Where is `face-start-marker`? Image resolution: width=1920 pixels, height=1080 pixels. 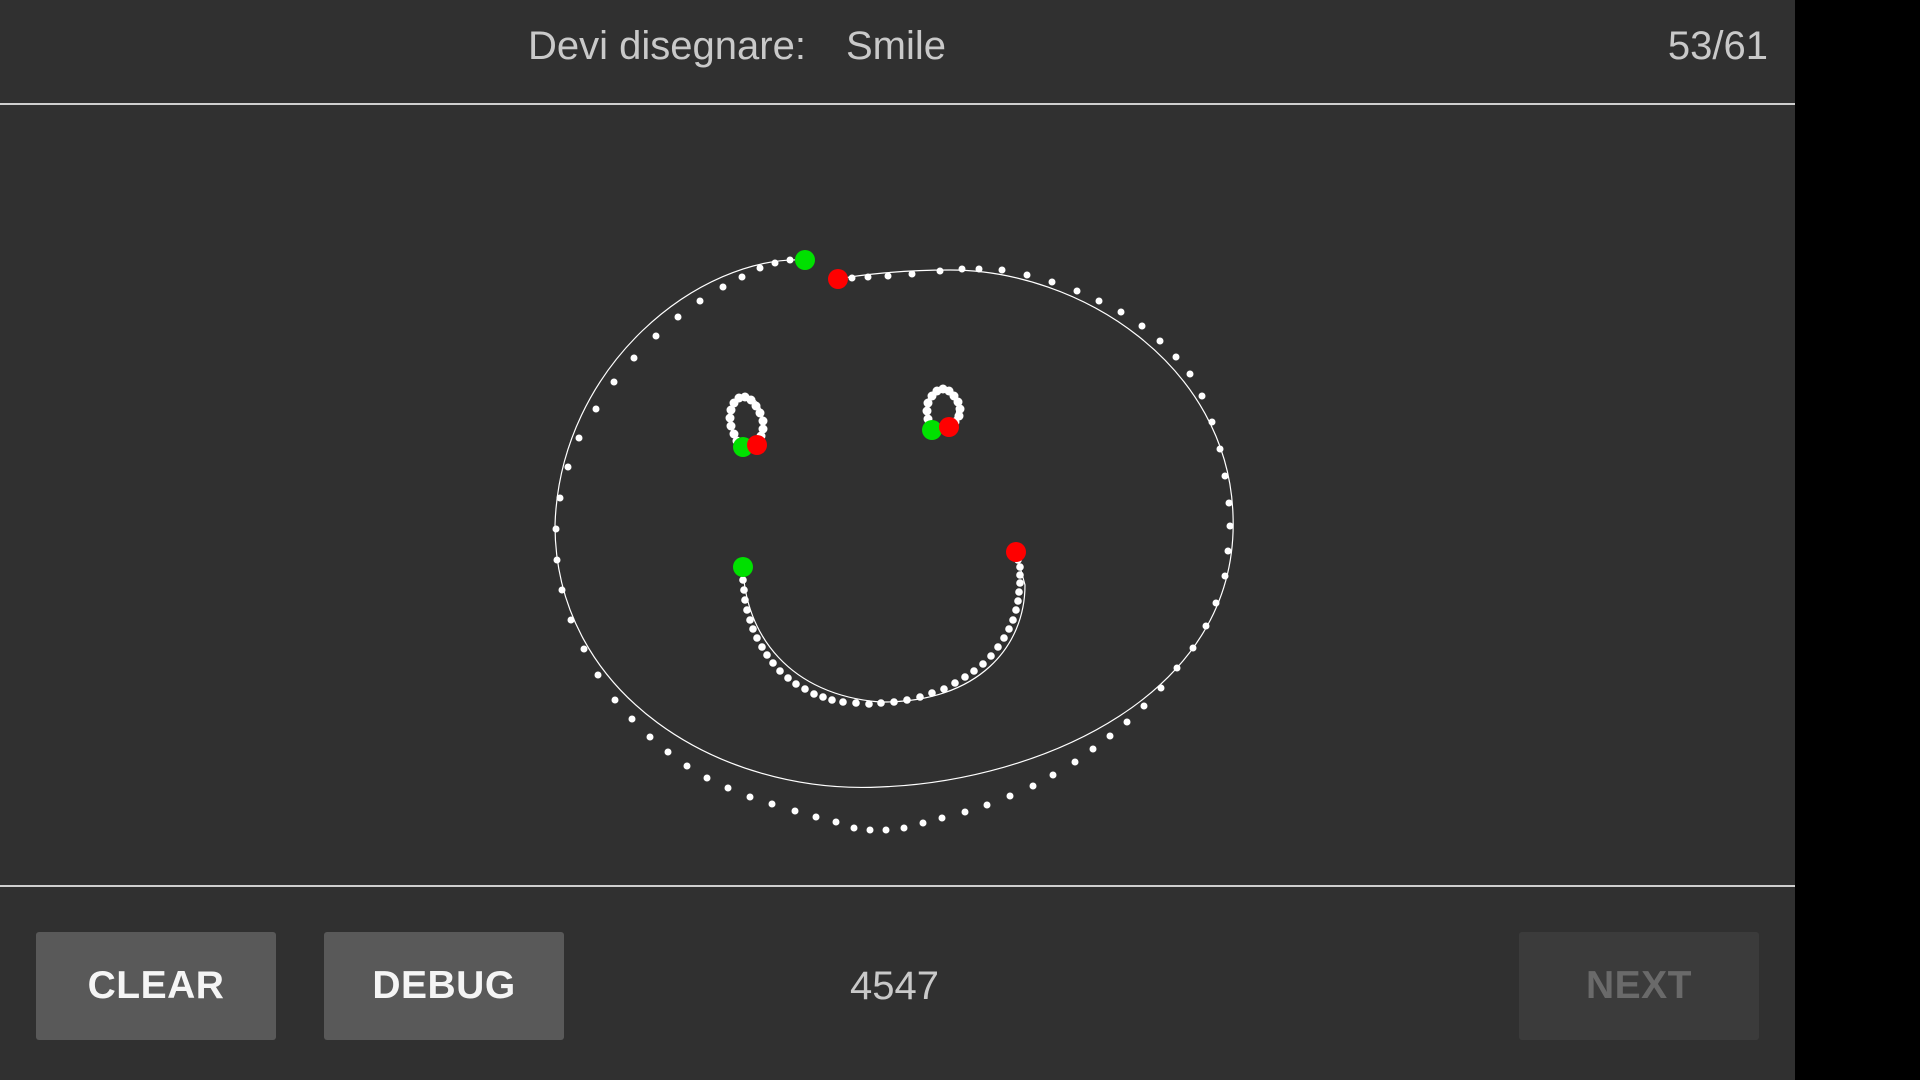 face-start-marker is located at coordinates (805, 260).